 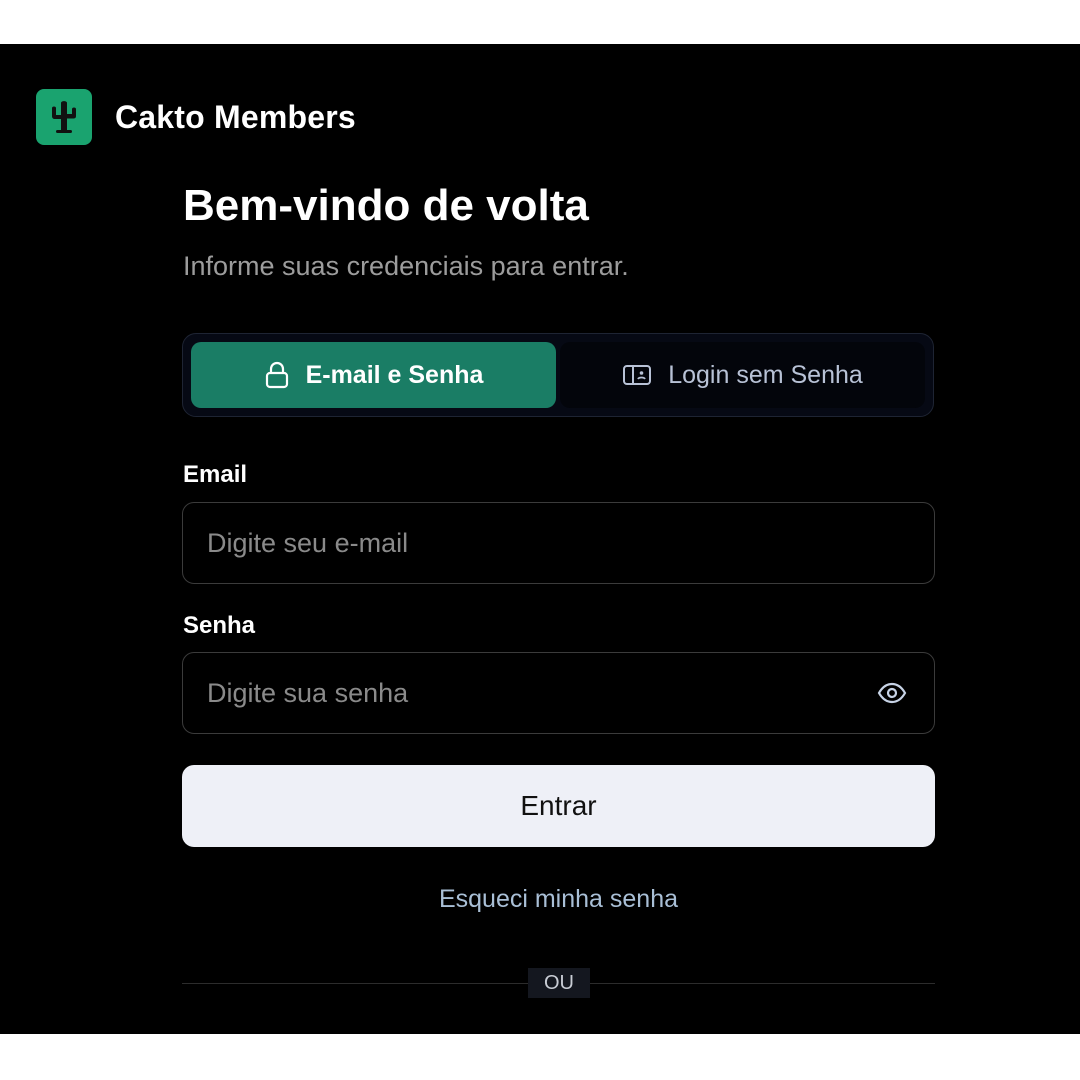 I want to click on tab-passwordless-label: Login sem Senha, so click(x=765, y=374).